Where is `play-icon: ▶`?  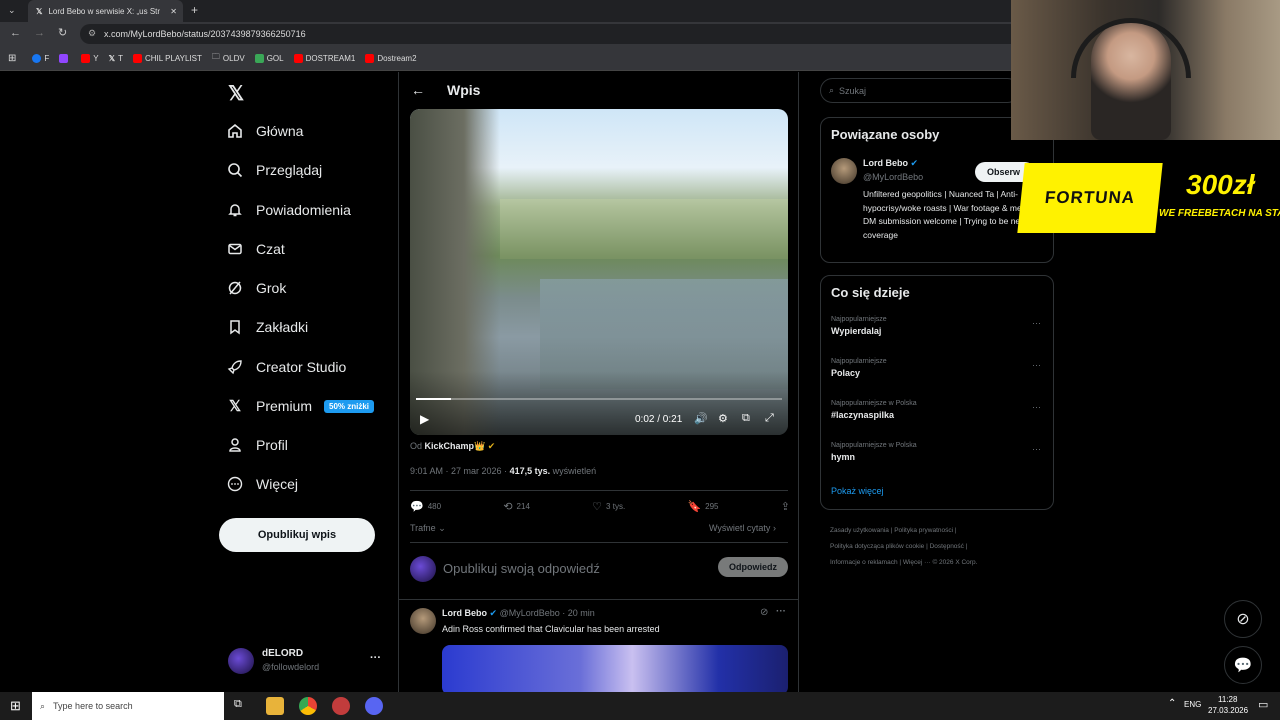
play-icon: ▶ is located at coordinates (424, 419).